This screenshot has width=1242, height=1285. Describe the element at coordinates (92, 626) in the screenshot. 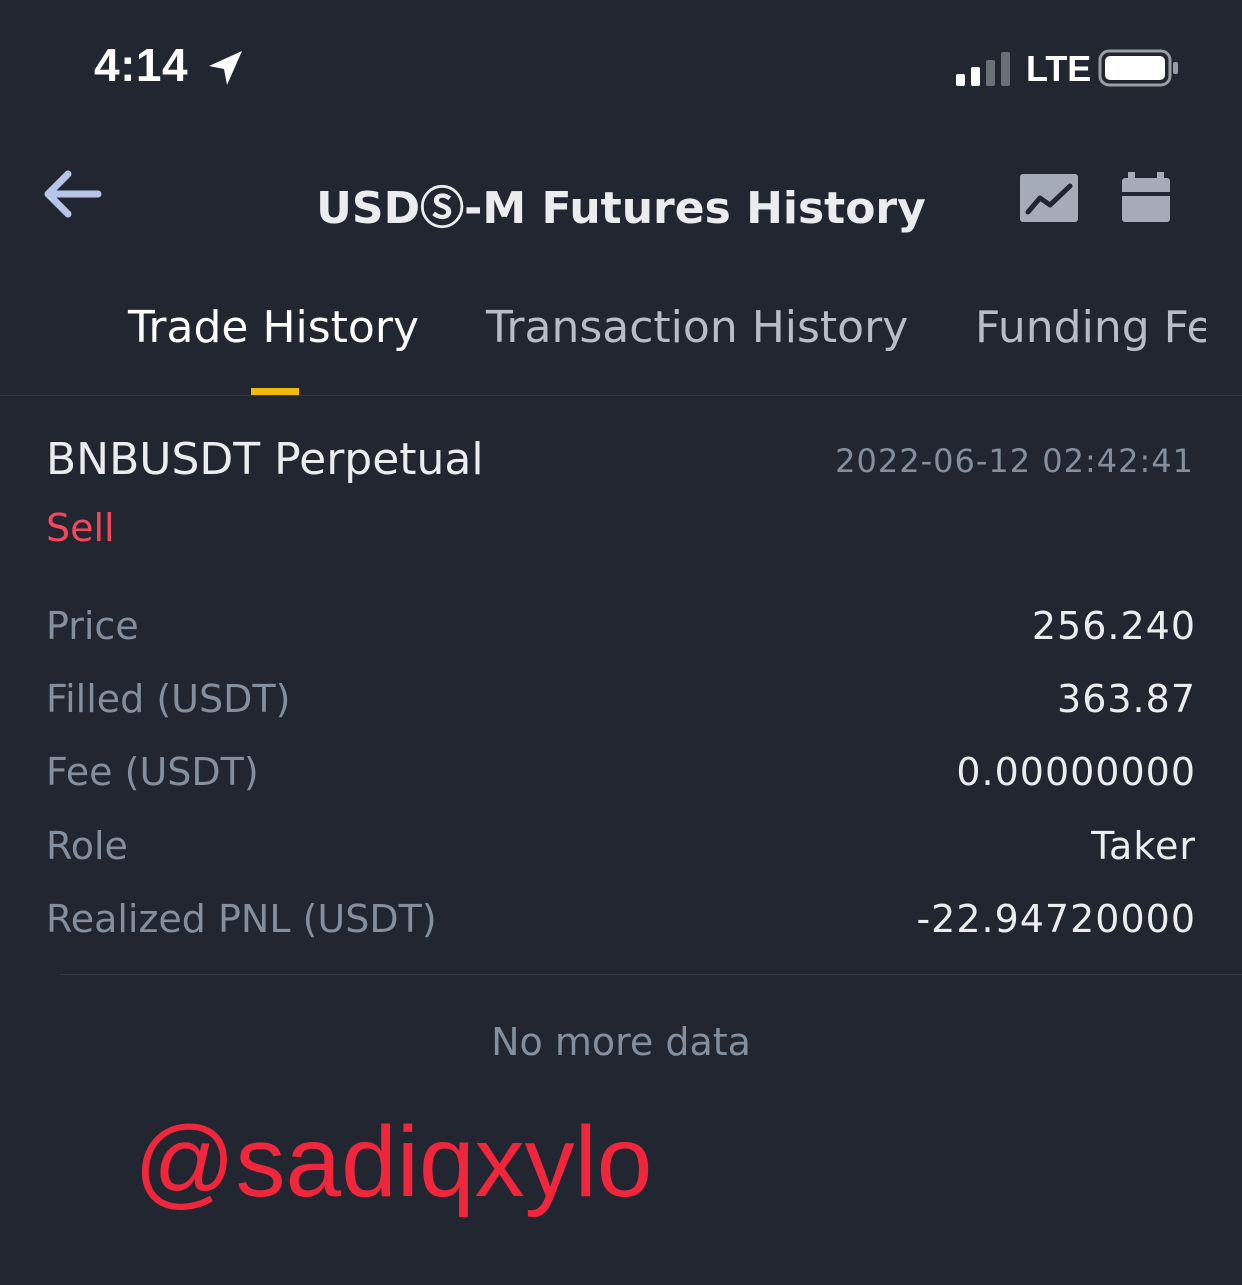

I see `detail-label: Price` at that location.